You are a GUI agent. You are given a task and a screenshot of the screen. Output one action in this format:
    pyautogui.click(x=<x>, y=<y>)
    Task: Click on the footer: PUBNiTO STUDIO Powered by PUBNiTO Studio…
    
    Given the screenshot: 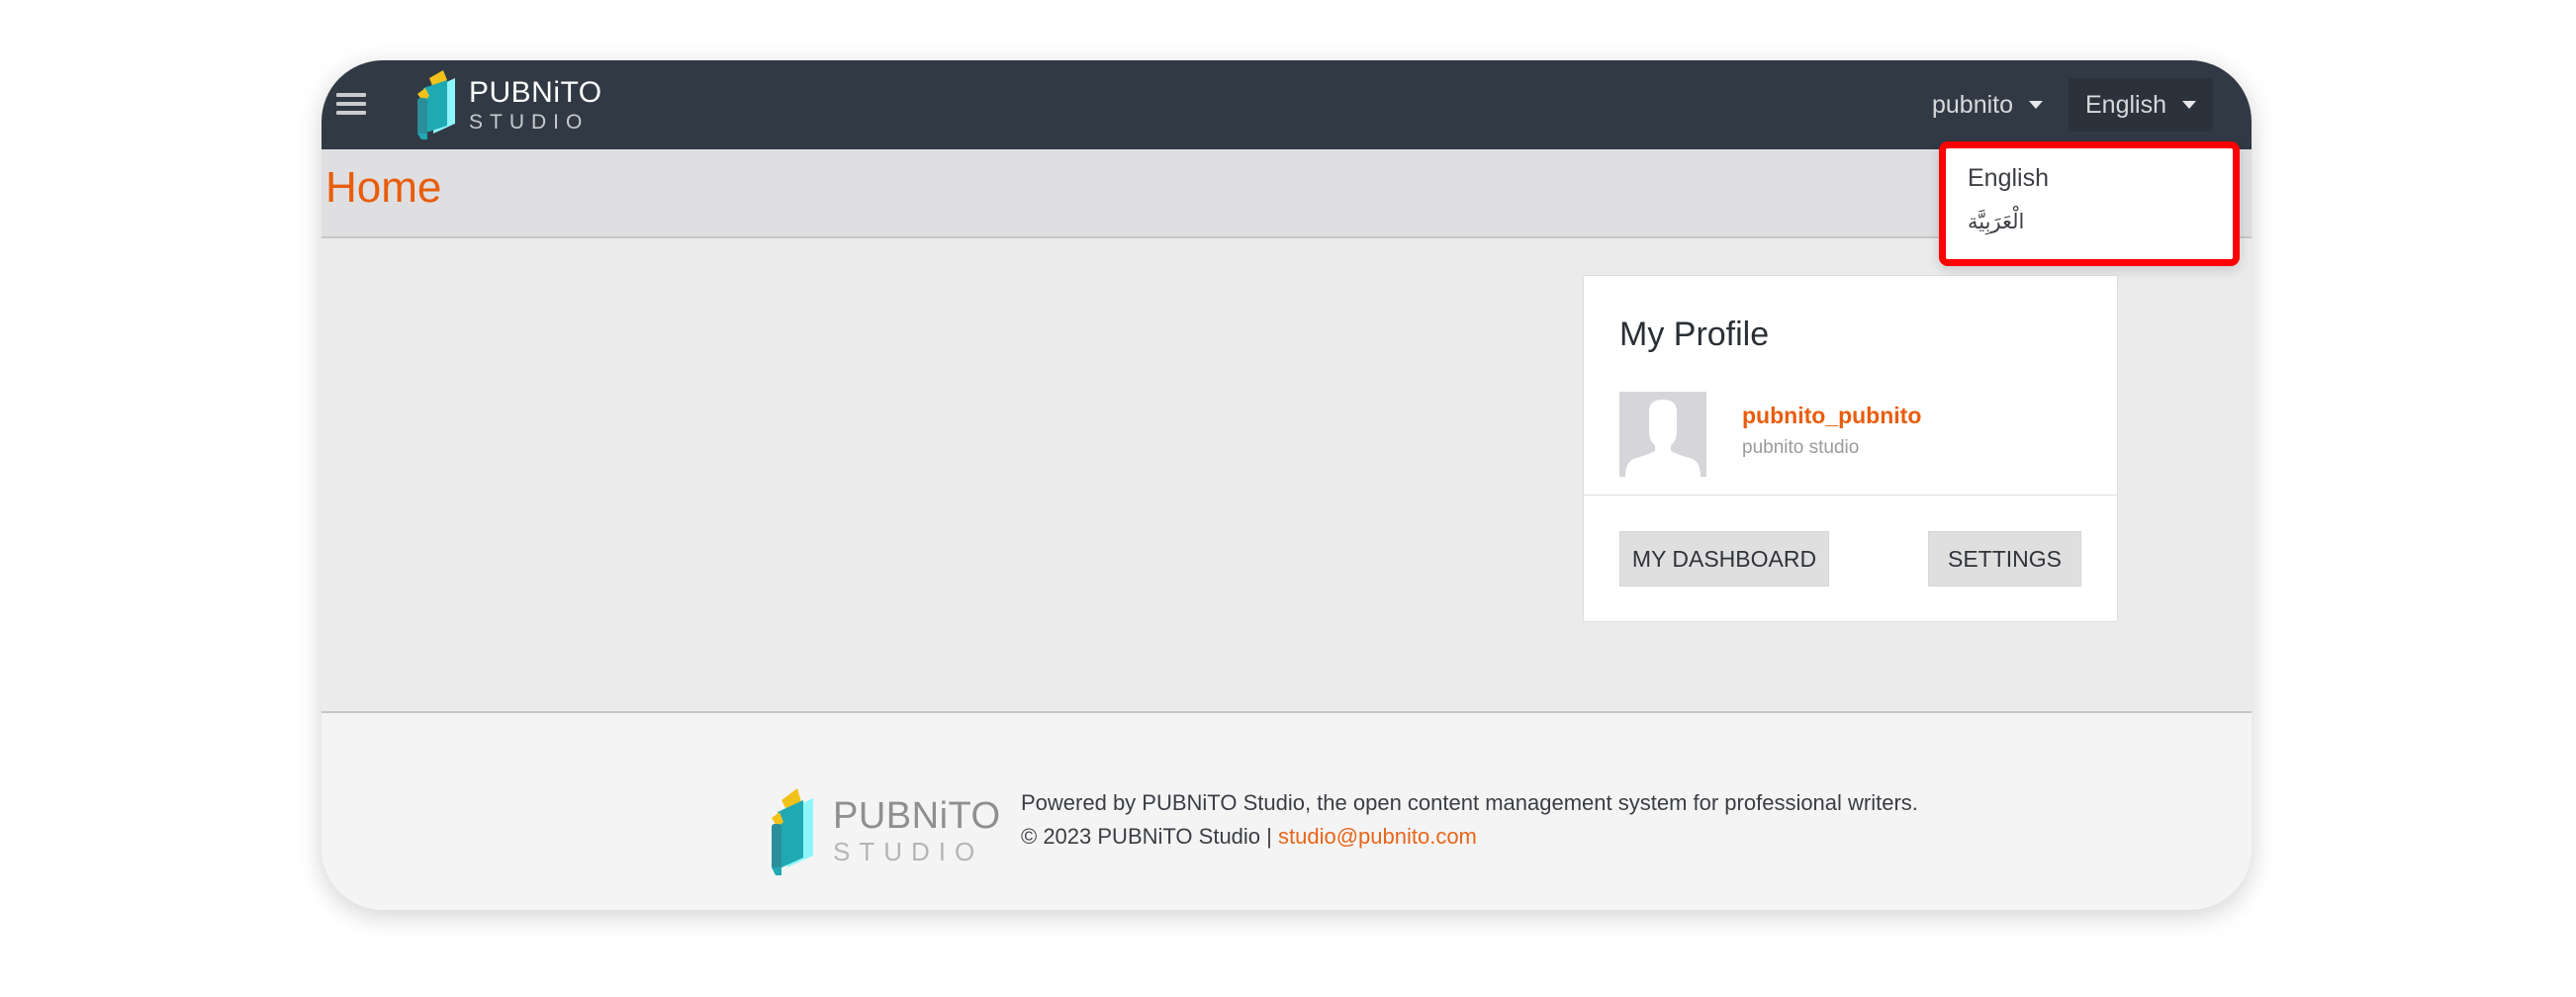 What is the action you would take?
    pyautogui.click(x=1287, y=811)
    